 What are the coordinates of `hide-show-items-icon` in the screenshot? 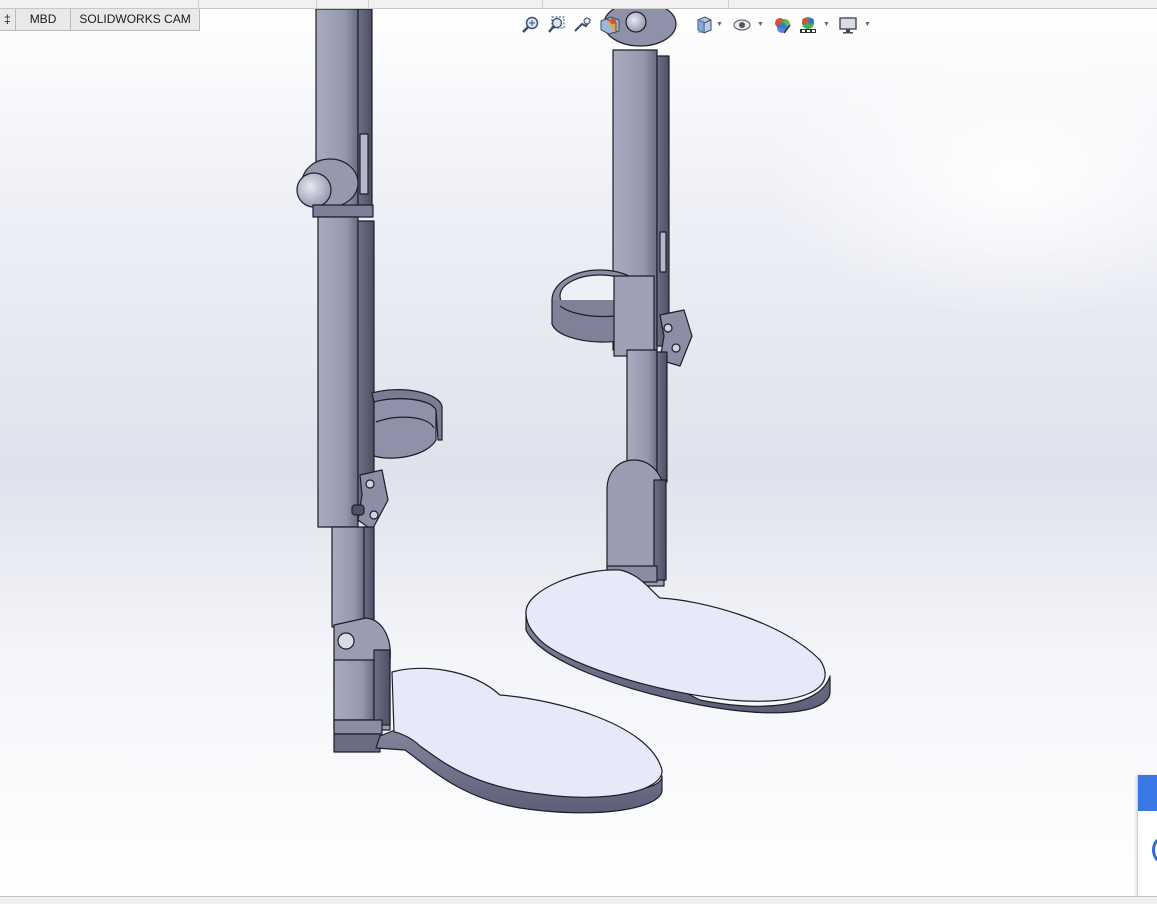 It's located at (742, 25).